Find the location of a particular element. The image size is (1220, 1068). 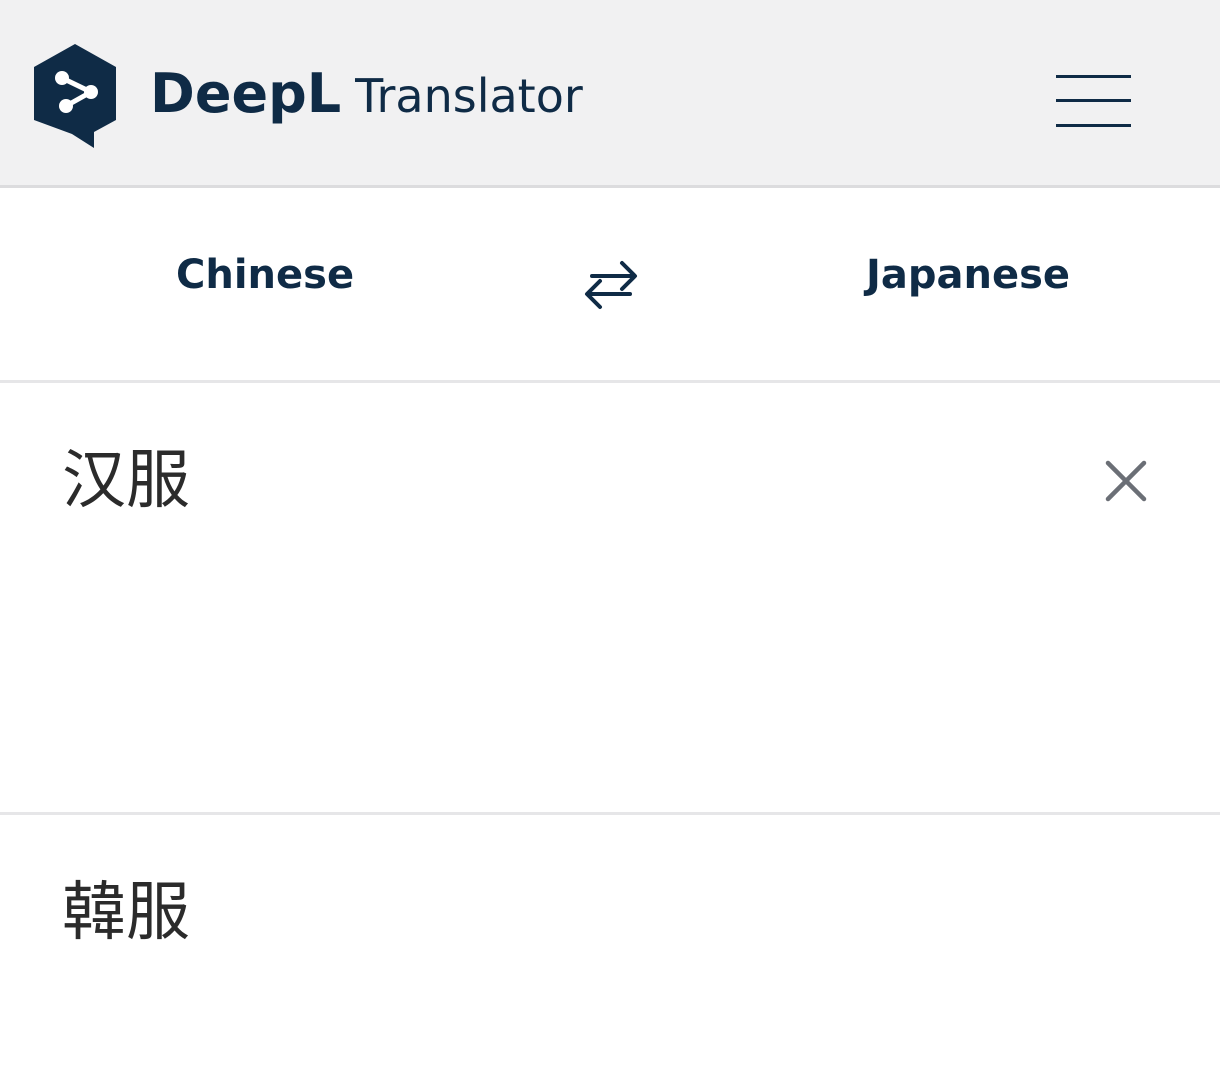

brand-subtitle: Translator is located at coordinates (469, 96).